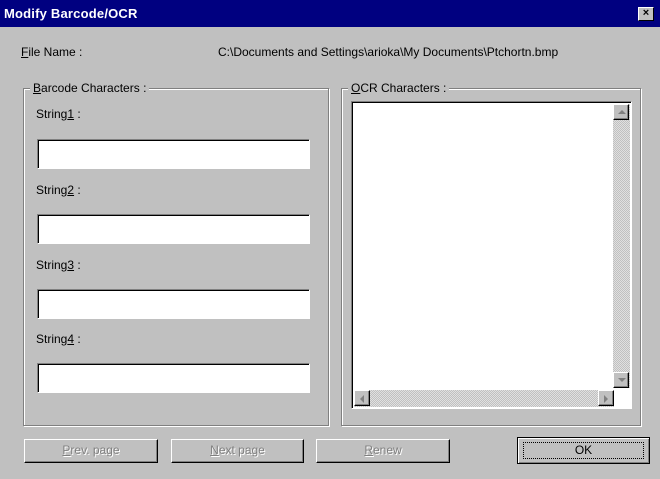 This screenshot has width=660, height=479. I want to click on string4-label: String4 :, so click(58, 339).